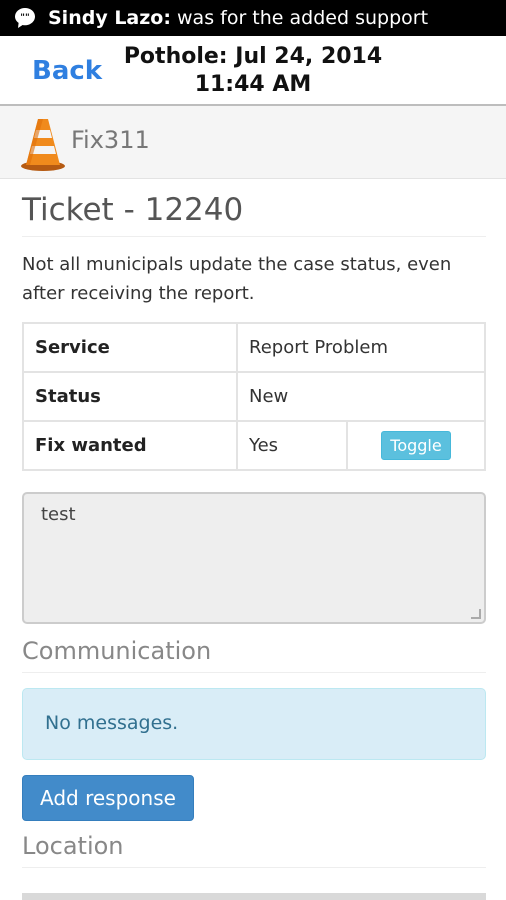 Image resolution: width=506 pixels, height=900 pixels. Describe the element at coordinates (253, 56) in the screenshot. I see `page-title-line1: Pothole: Jul 24, 2014` at that location.